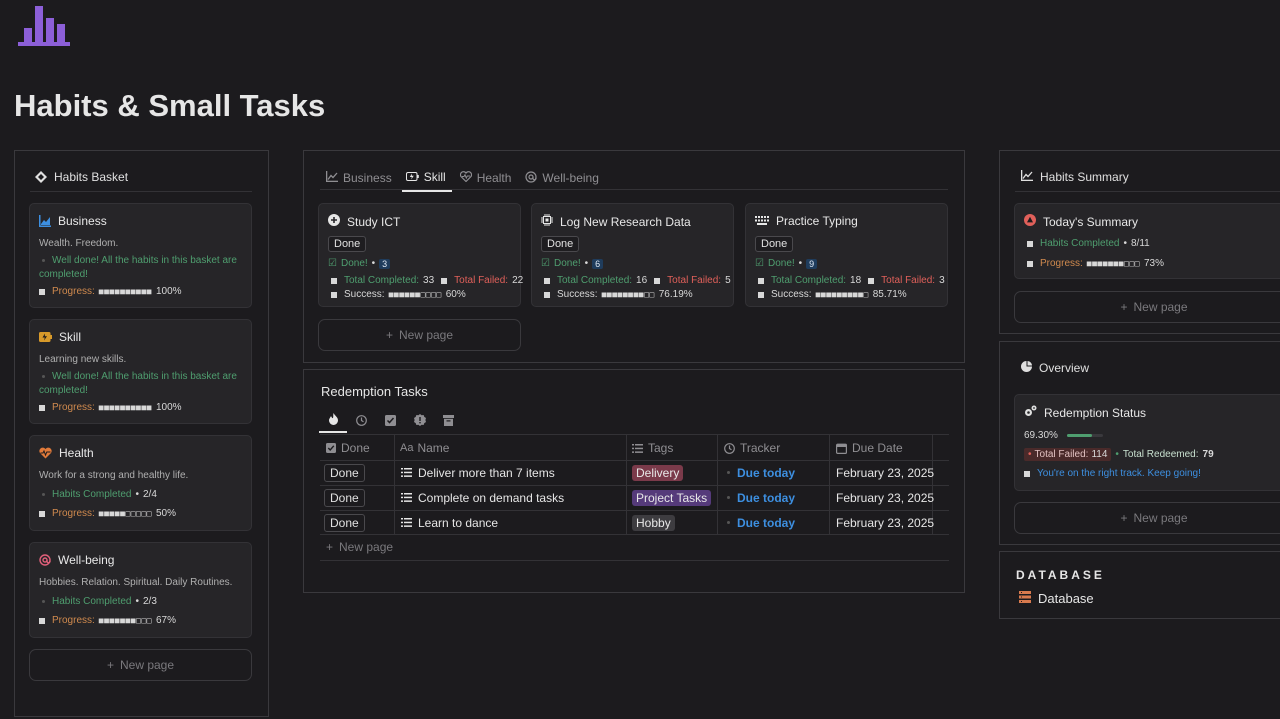 The image size is (1280, 719). I want to click on redemption-pct: 69.30%, so click(1041, 435).